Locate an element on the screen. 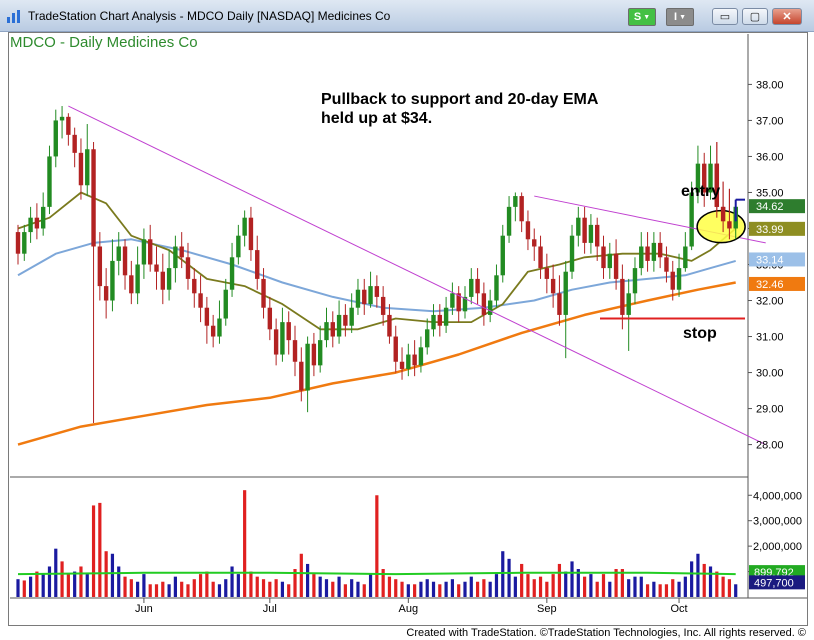 The height and width of the screenshot is (640, 814). volume-tag-label: 497,700 is located at coordinates (774, 583).